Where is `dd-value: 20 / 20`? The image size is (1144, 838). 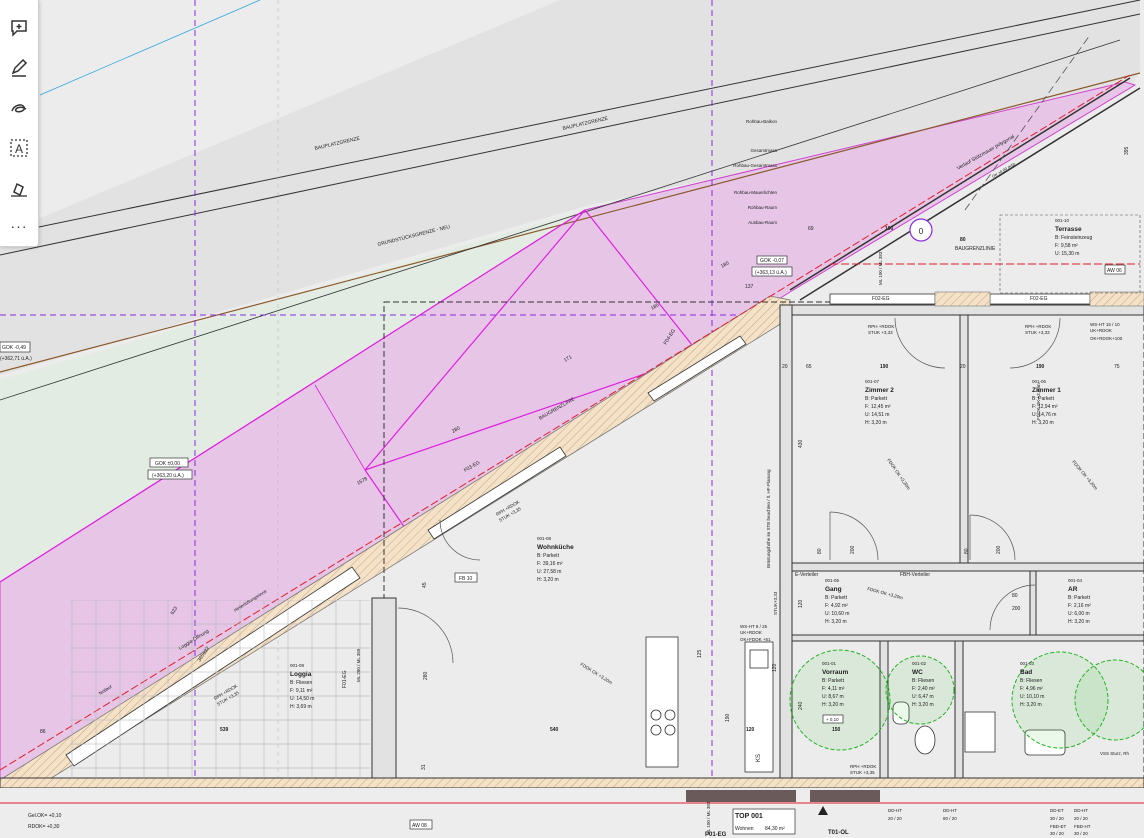 dd-value: 20 / 20 is located at coordinates (1081, 818).